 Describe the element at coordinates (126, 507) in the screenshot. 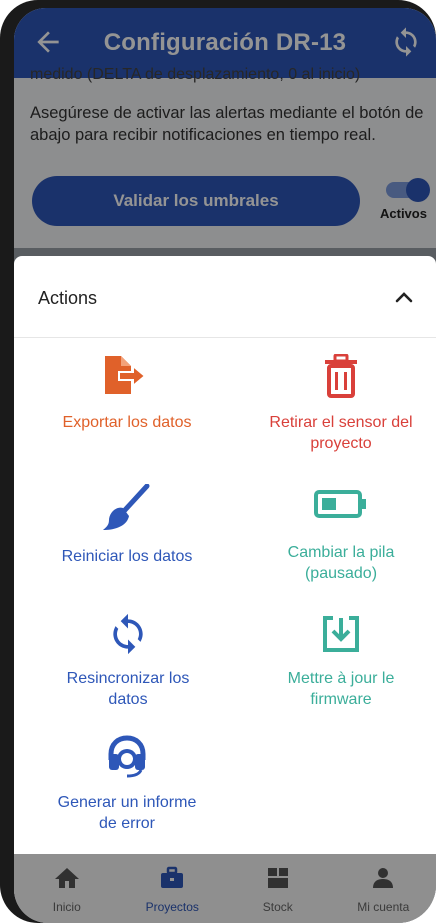

I see `brush-icon` at that location.